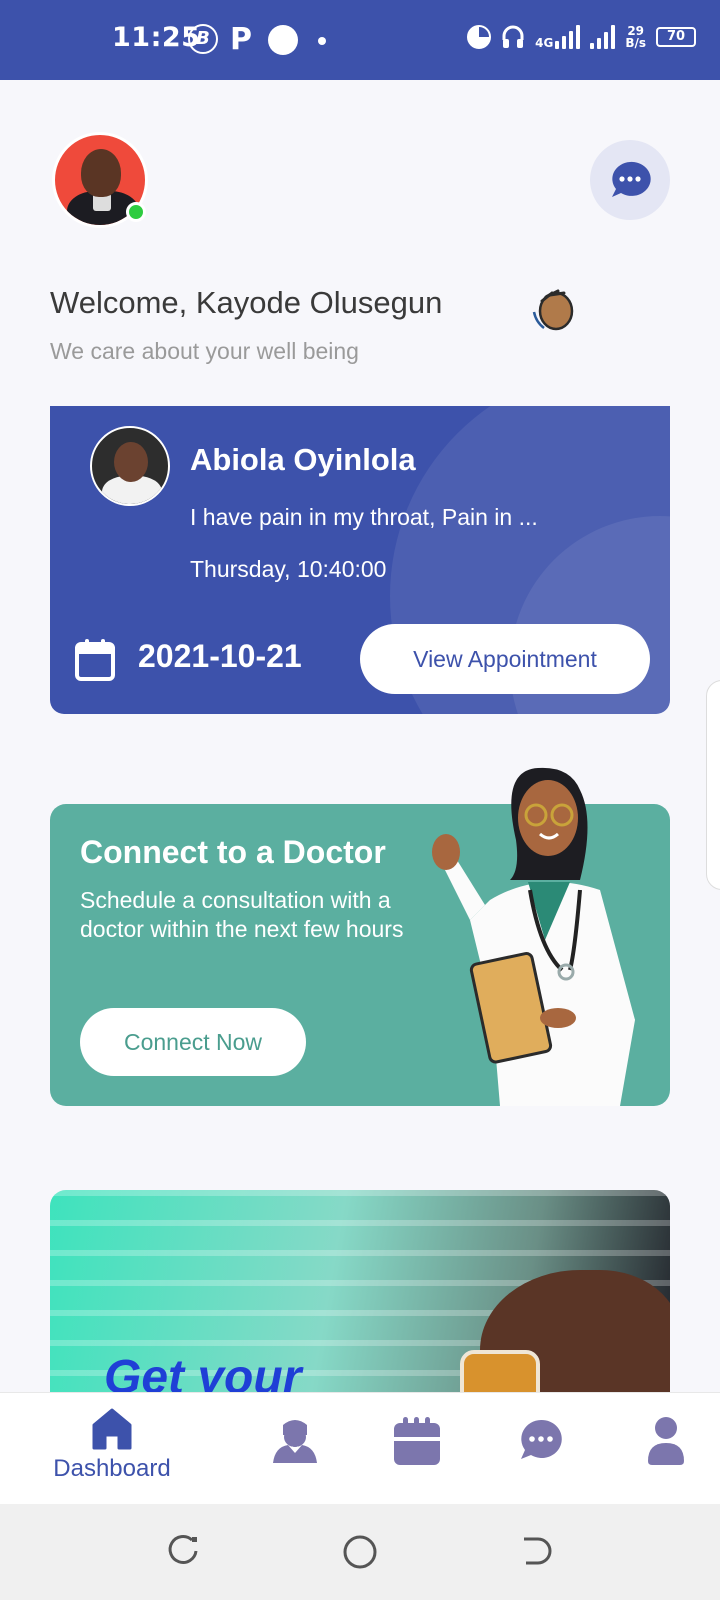  Describe the element at coordinates (676, 37) in the screenshot. I see `battery-icon: 70` at that location.